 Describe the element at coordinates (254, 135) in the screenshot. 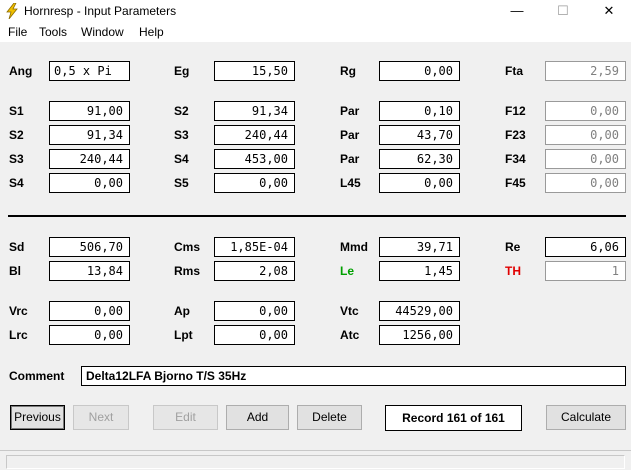

I see `field-s3-seg2: 240,44` at that location.